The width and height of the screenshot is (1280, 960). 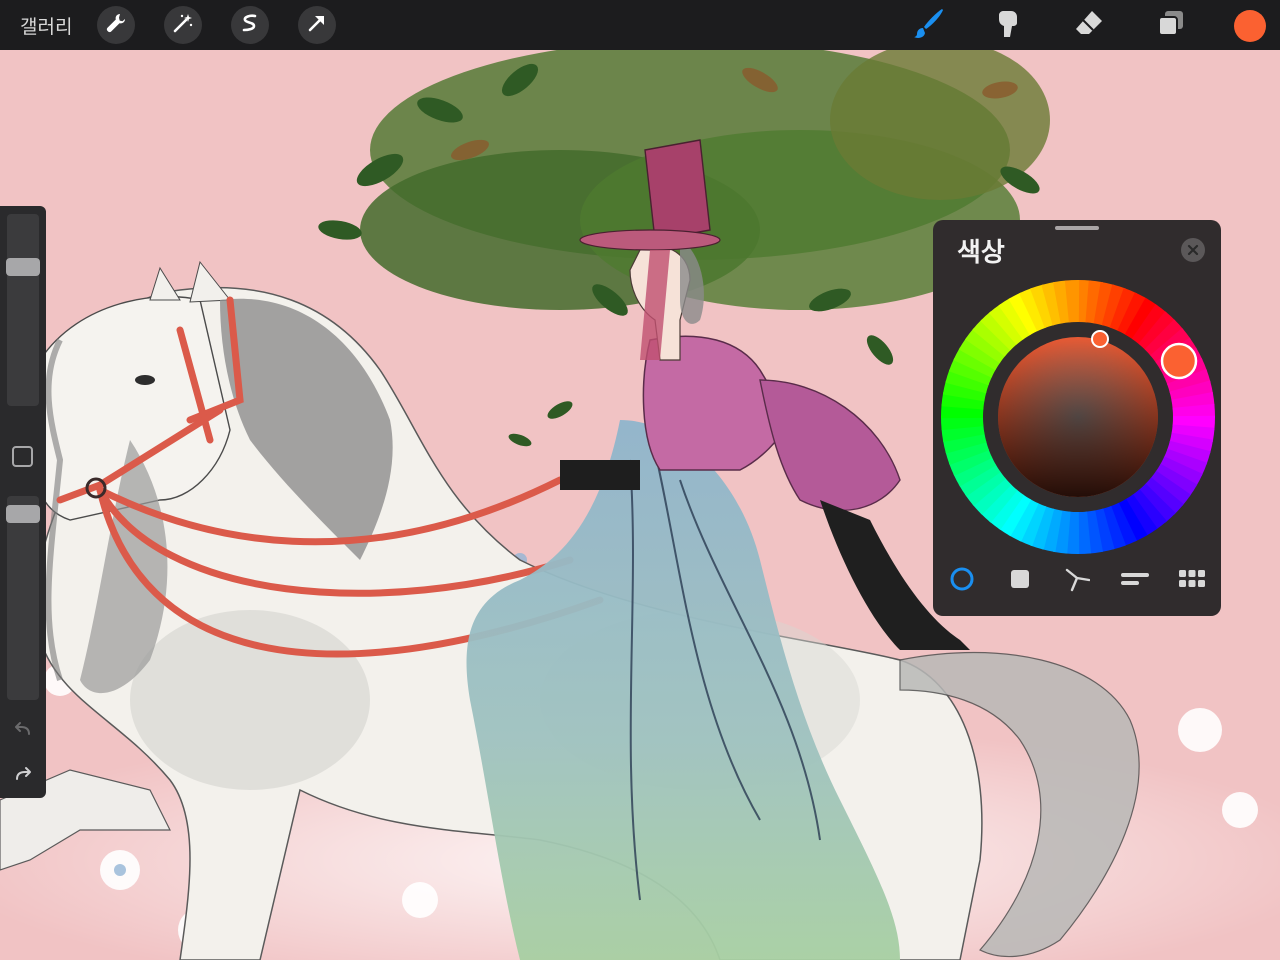 I want to click on layers-icon, so click(x=1171, y=25).